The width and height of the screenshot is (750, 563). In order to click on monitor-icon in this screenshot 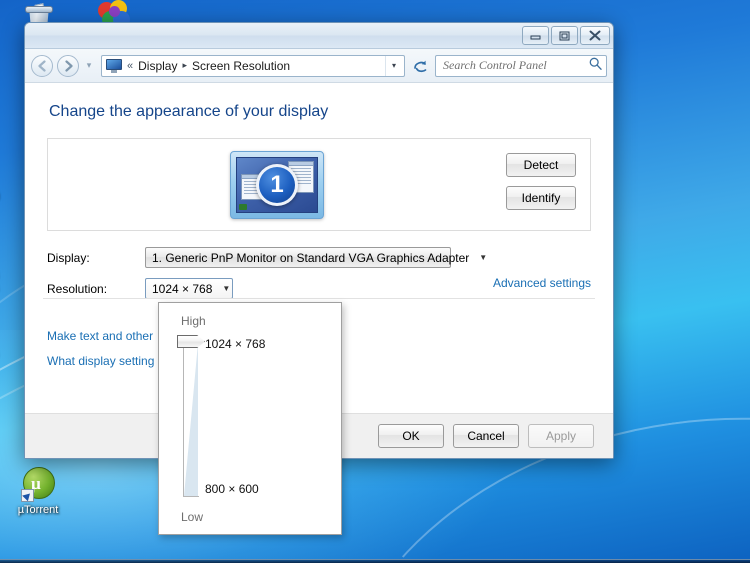, I will do `click(114, 65)`.